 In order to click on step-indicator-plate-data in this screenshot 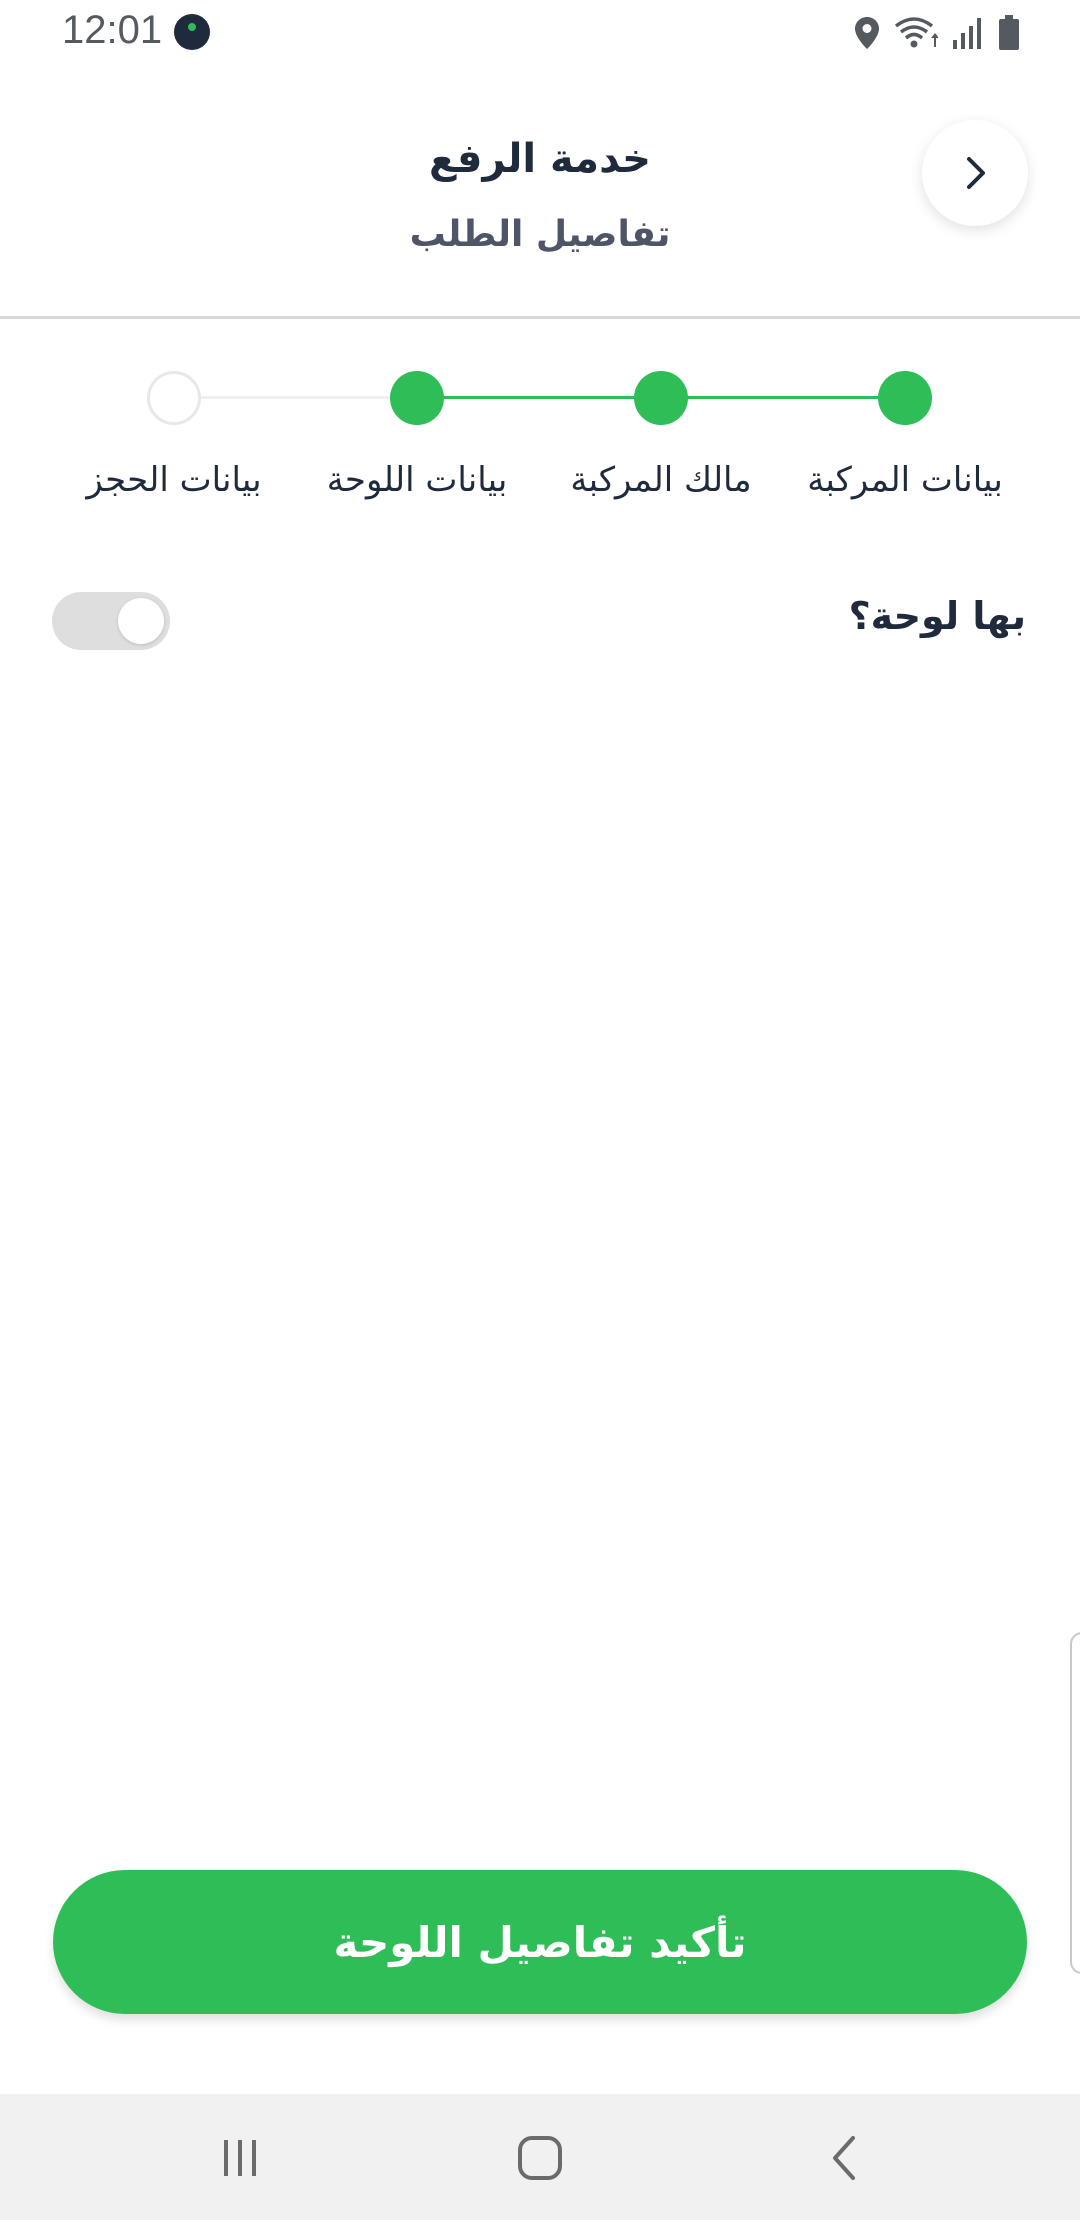, I will do `click(417, 398)`.